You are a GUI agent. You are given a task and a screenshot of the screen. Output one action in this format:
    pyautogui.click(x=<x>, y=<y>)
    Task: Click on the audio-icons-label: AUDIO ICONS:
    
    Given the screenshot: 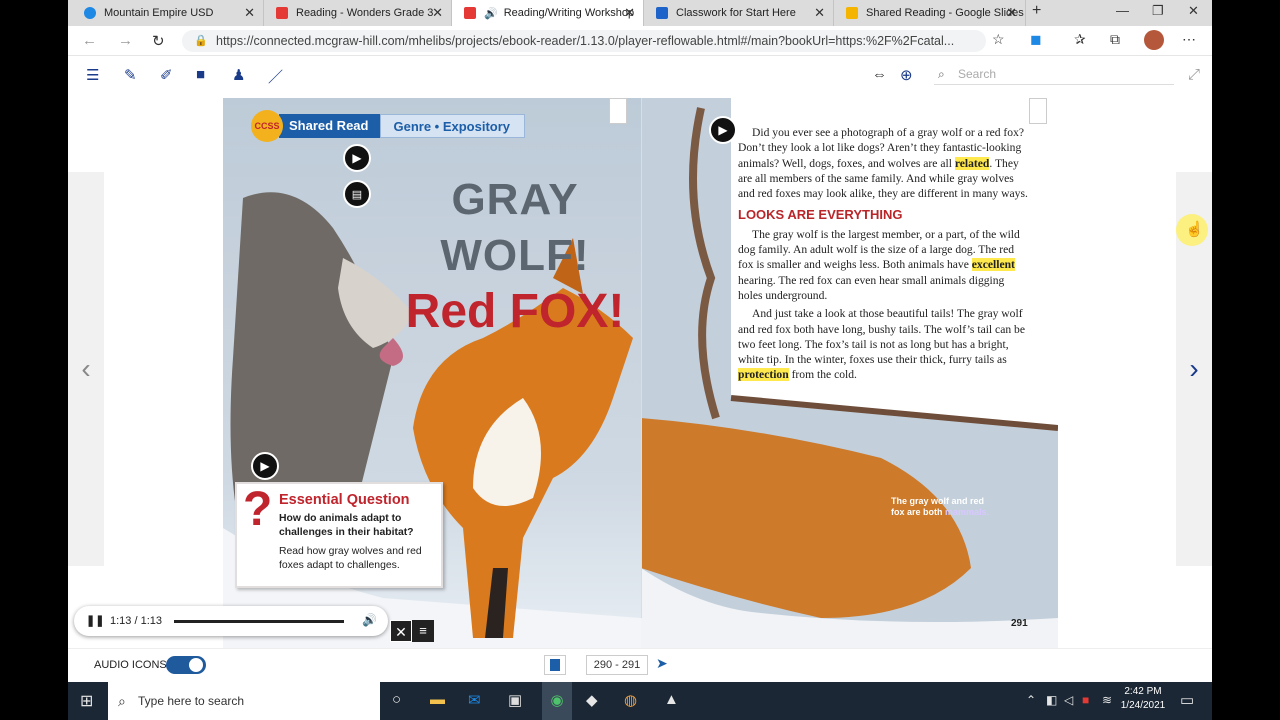 What is the action you would take?
    pyautogui.click(x=132, y=665)
    